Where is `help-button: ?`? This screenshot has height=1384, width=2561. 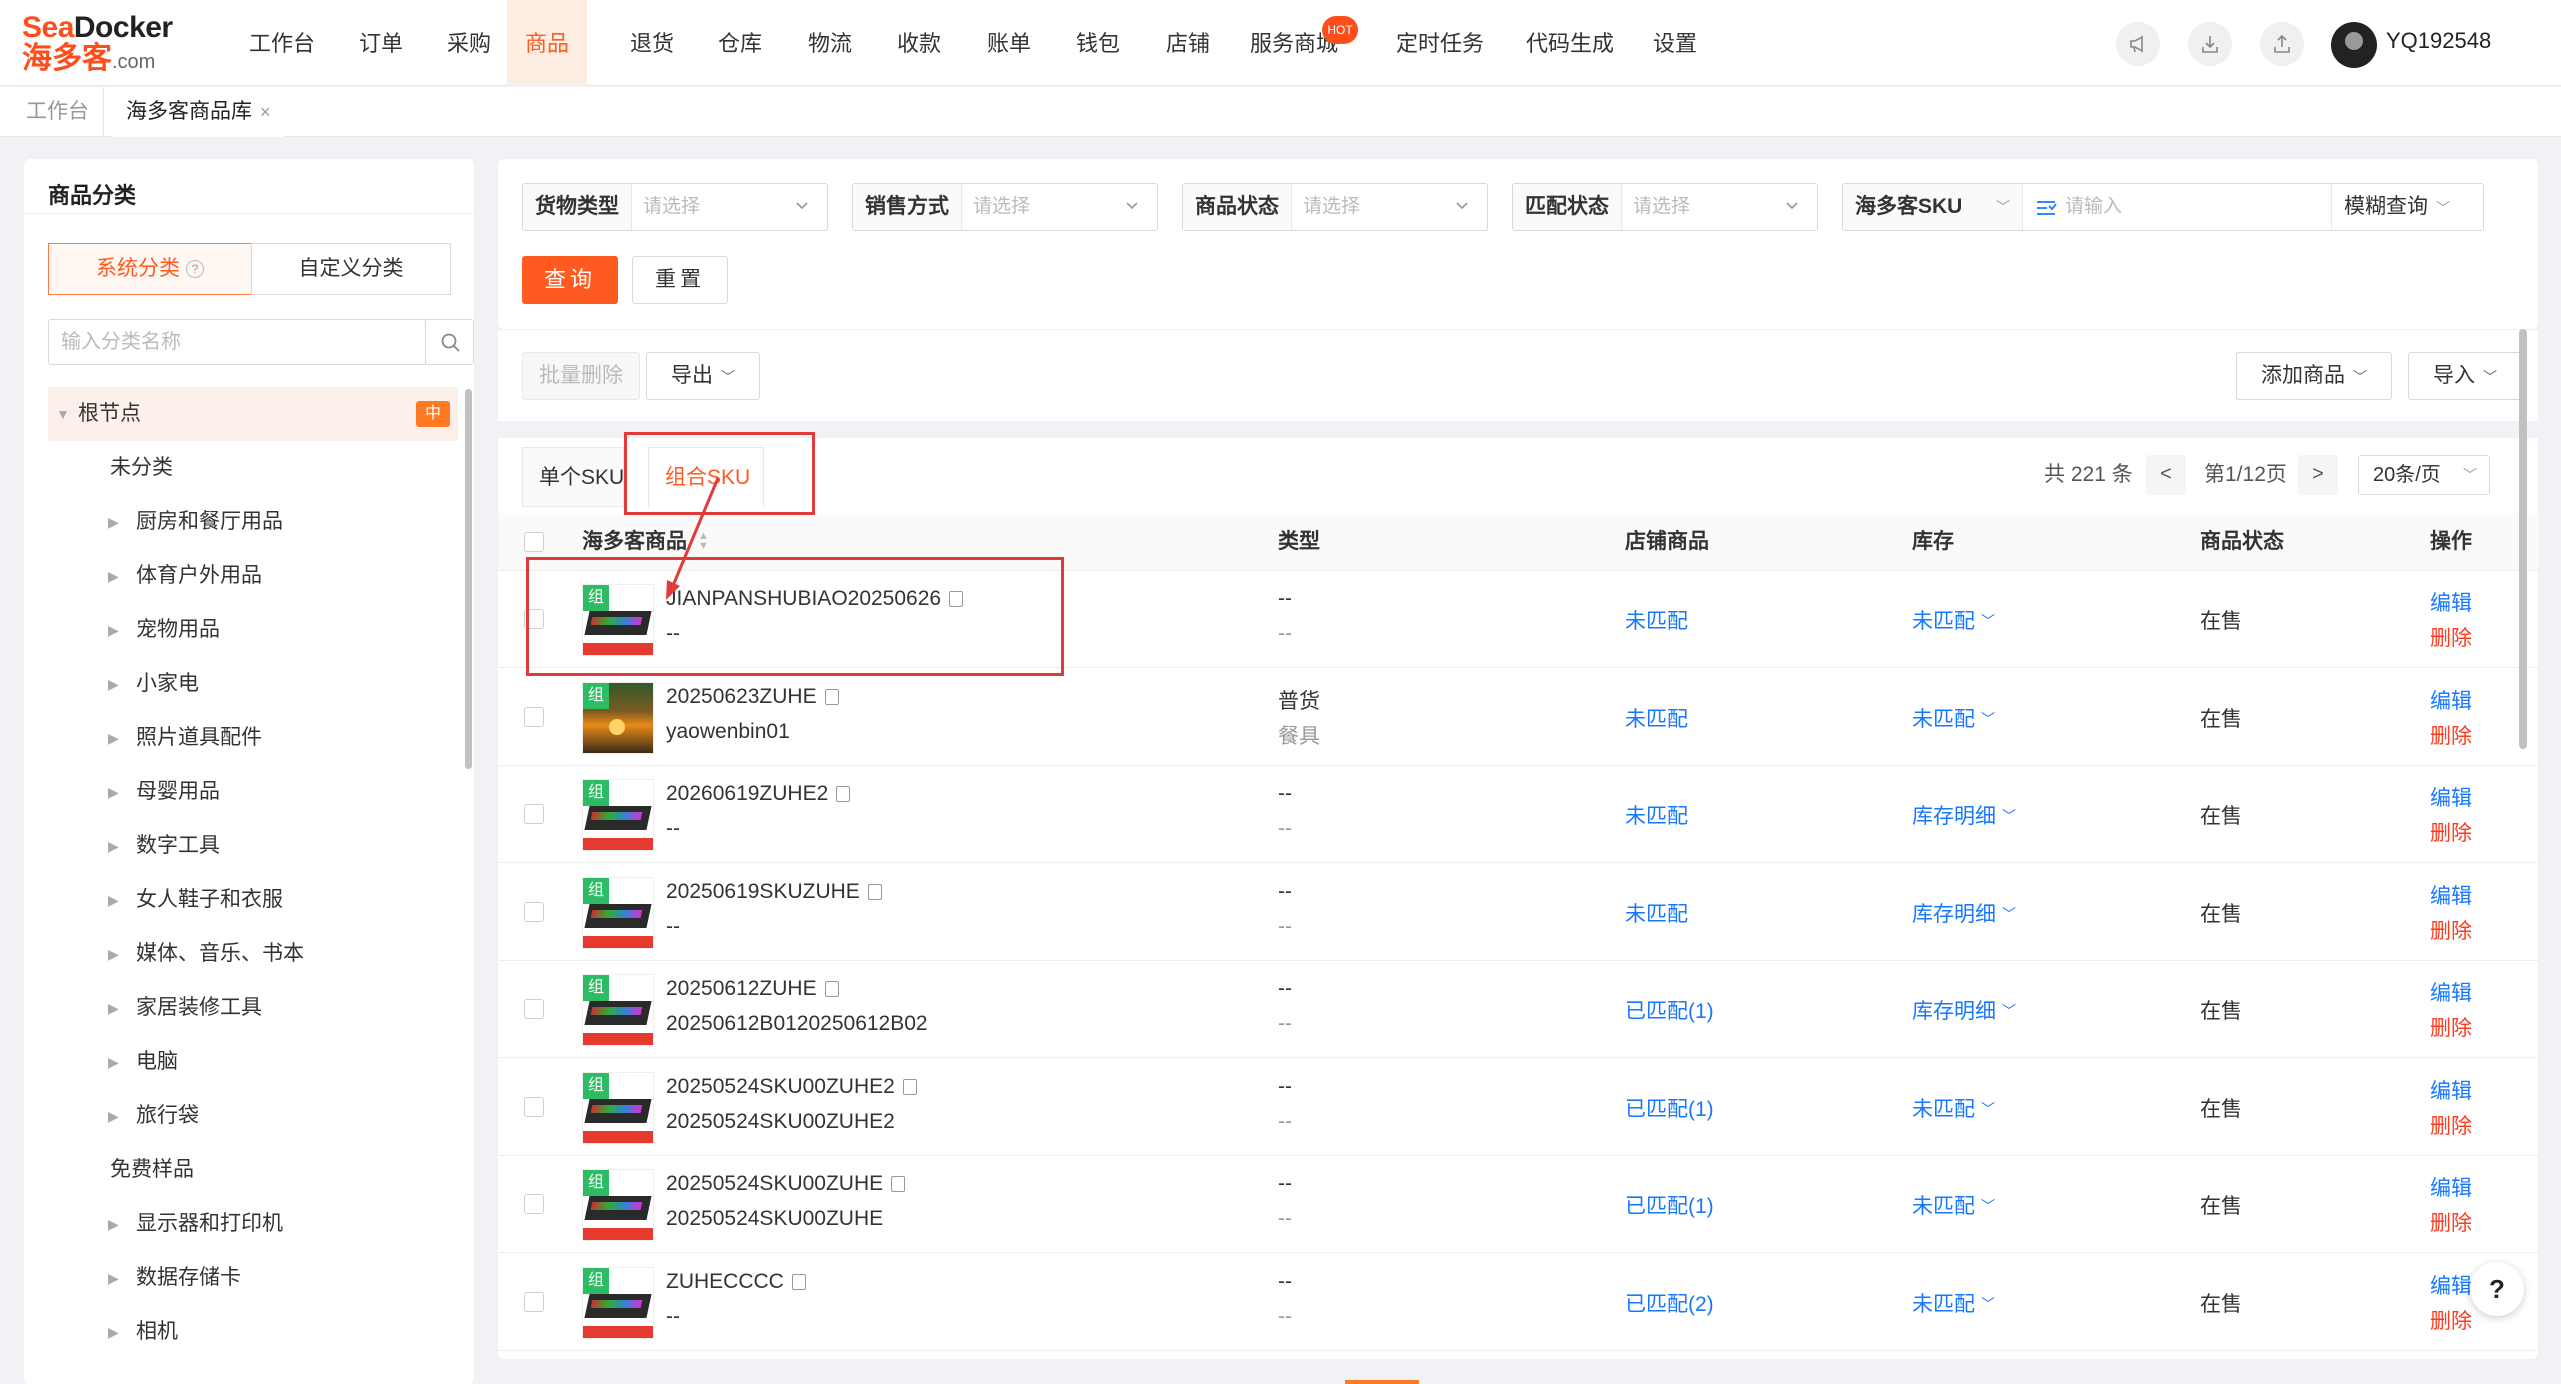
help-button: ? is located at coordinates (2497, 1289).